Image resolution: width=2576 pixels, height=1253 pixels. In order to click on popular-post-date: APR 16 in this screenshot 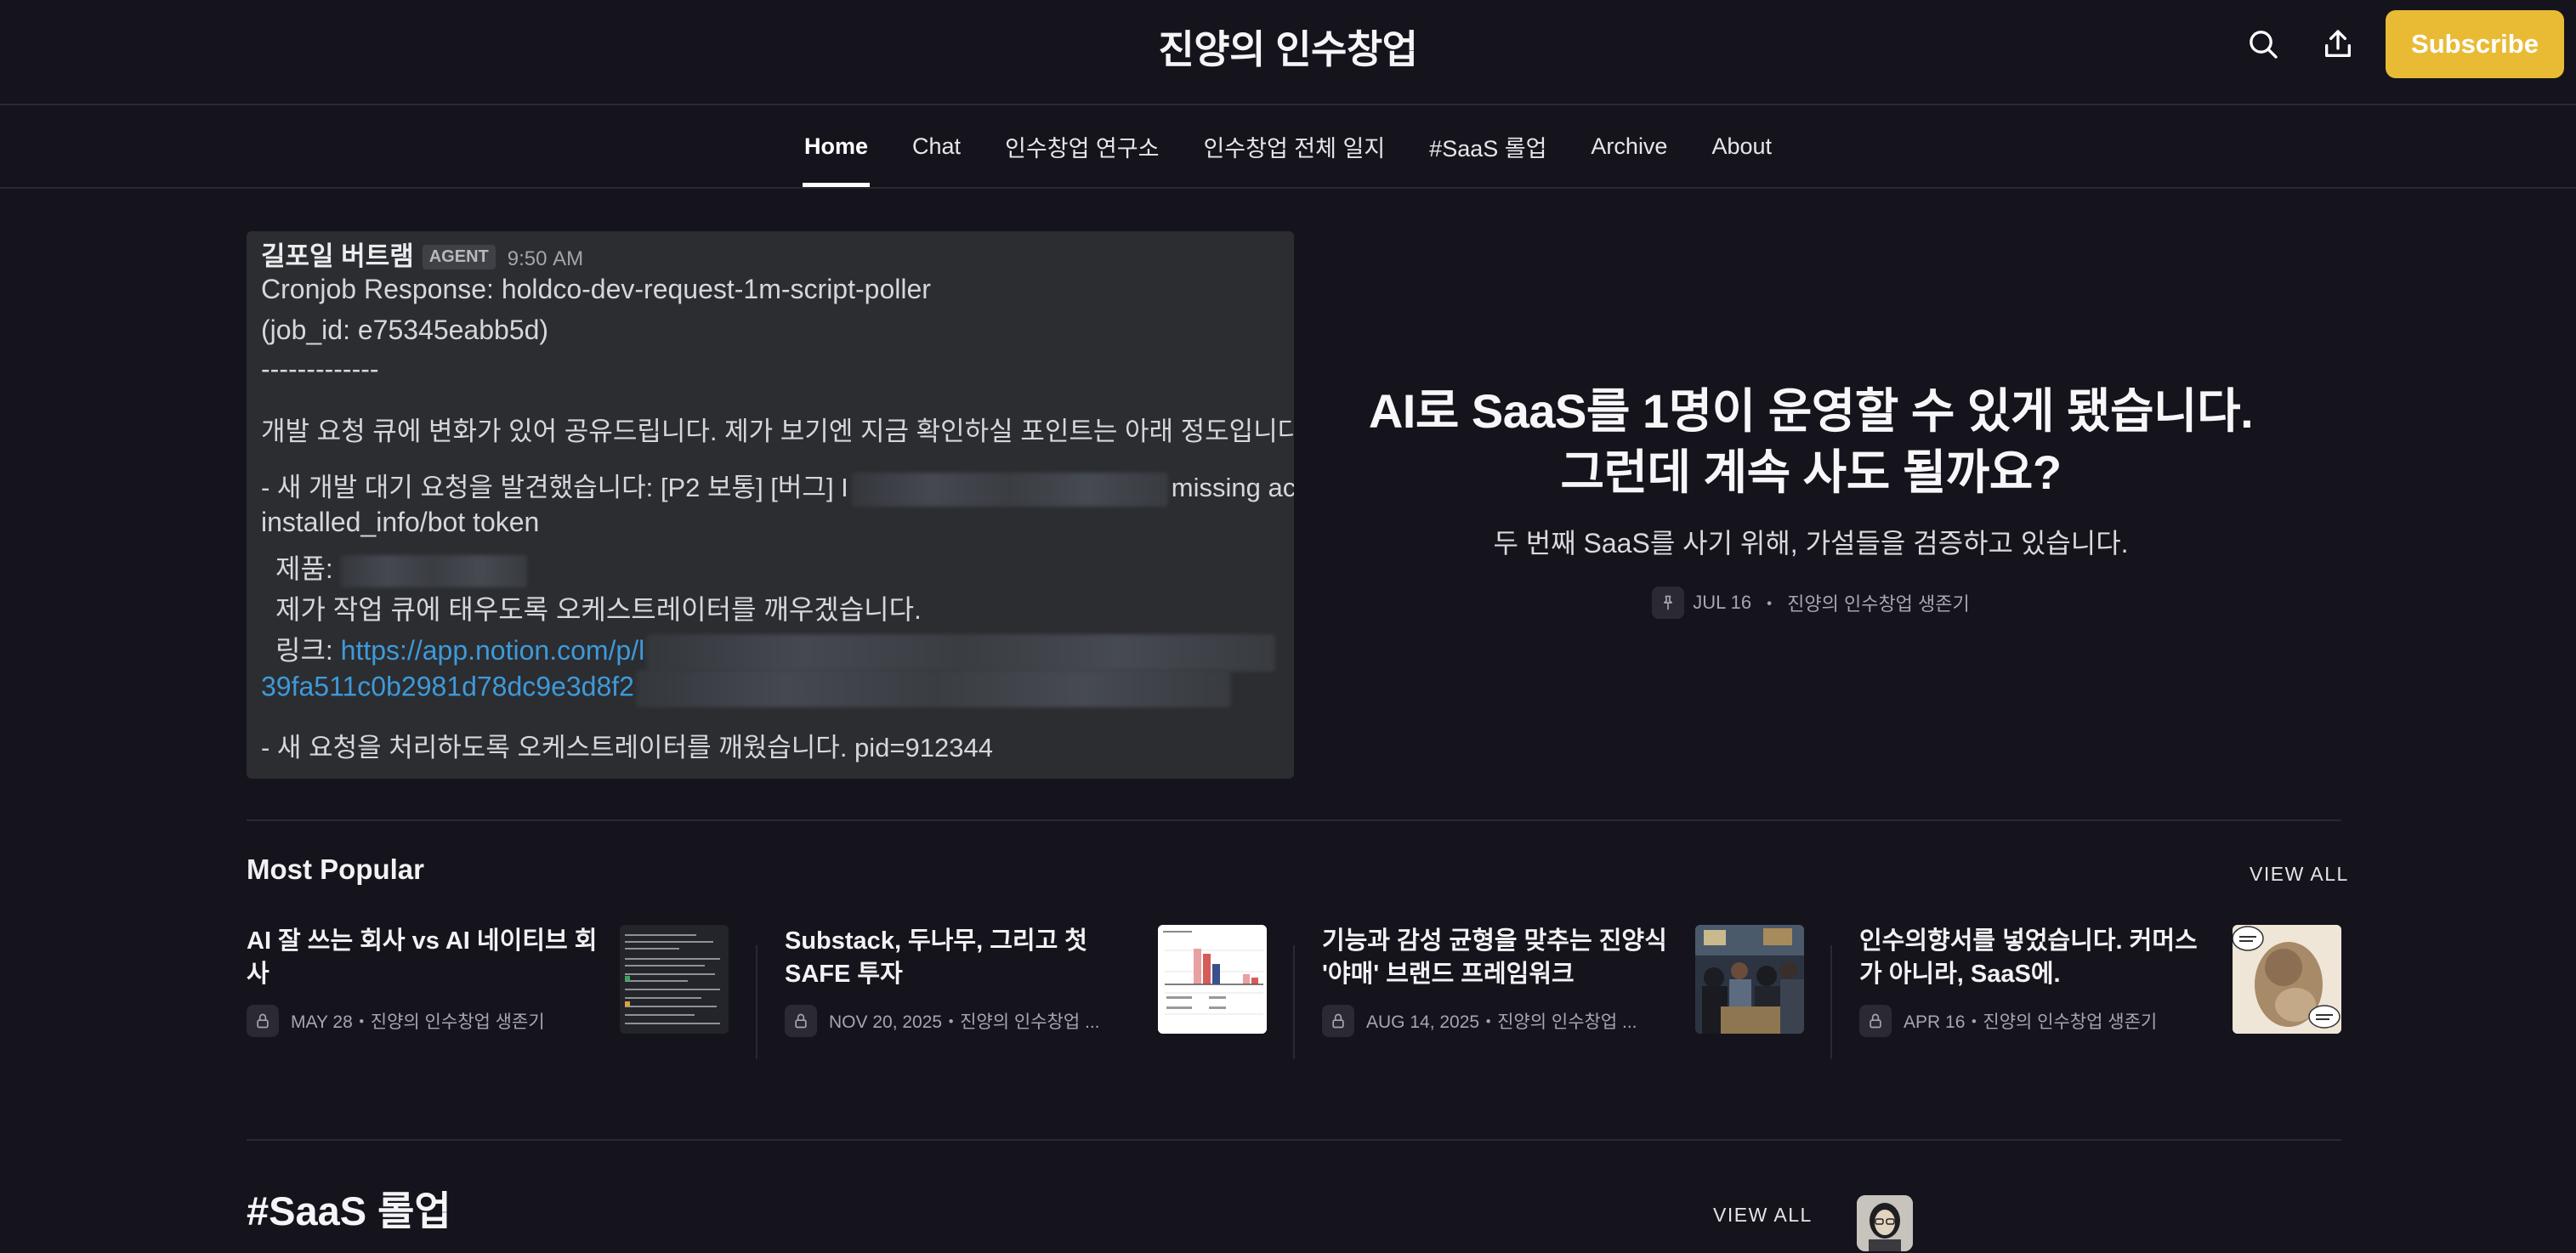, I will do `click(1935, 1022)`.